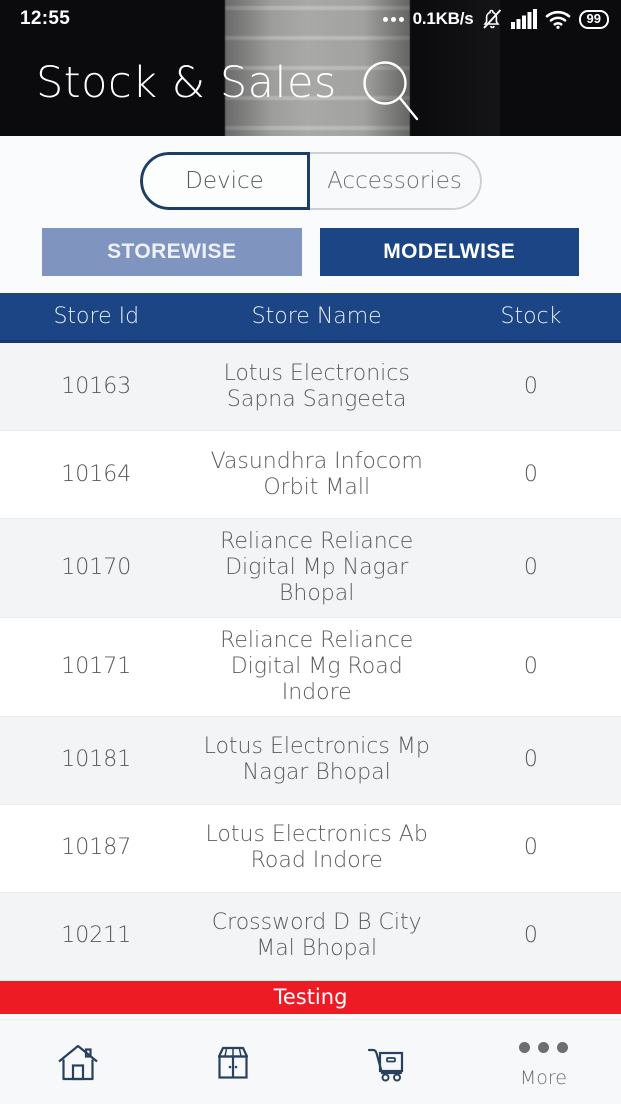  What do you see at coordinates (316, 316) in the screenshot?
I see `column-header-store-name: Store Name` at bounding box center [316, 316].